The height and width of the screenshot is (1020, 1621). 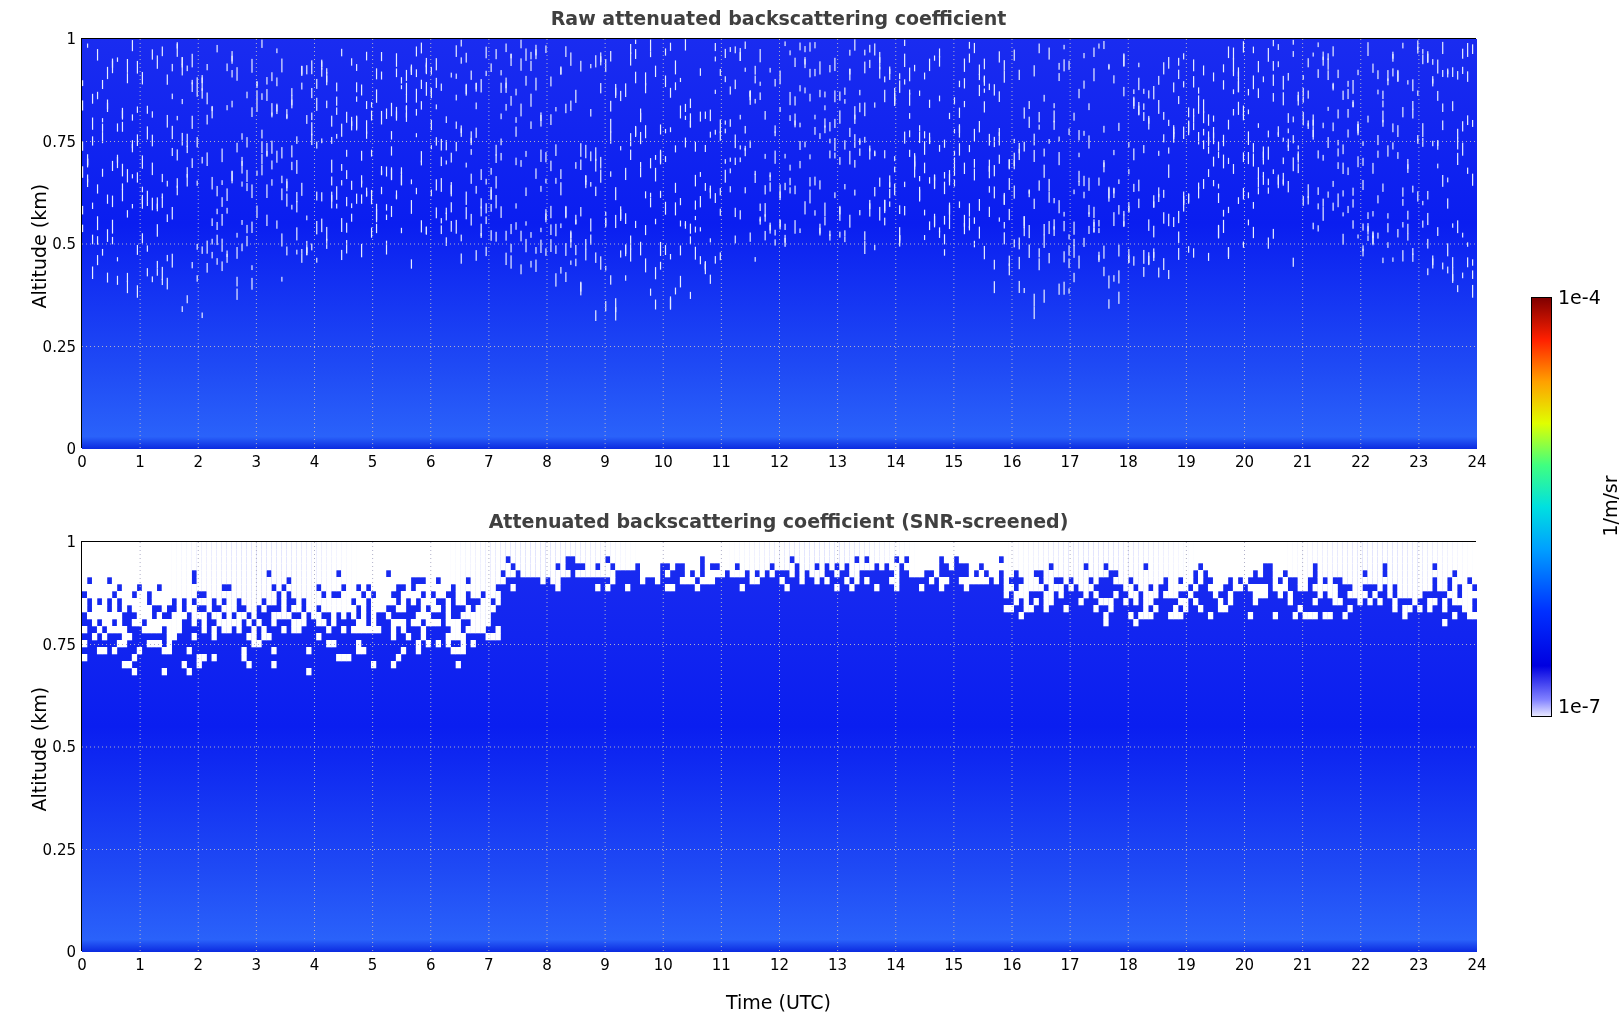 I want to click on colorbar-max-label: 1e-4, so click(x=1579, y=297).